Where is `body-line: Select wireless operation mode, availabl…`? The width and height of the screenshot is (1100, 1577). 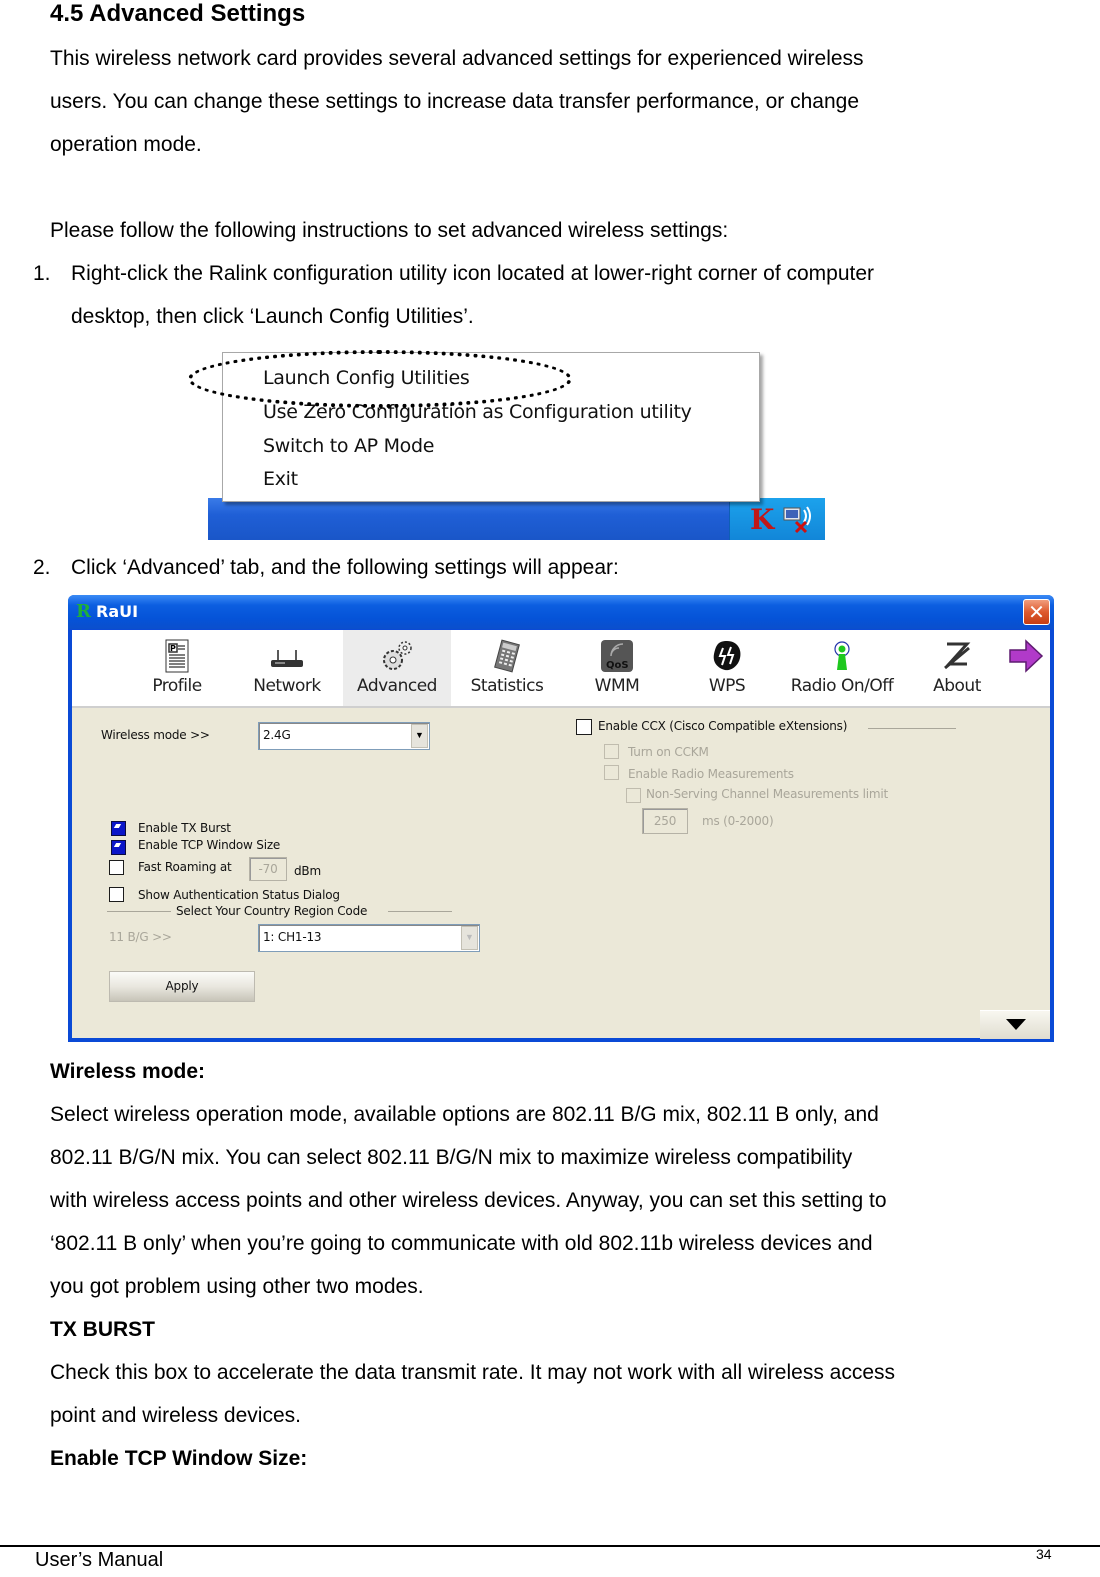 body-line: Select wireless operation mode, availabl… is located at coordinates (464, 1114).